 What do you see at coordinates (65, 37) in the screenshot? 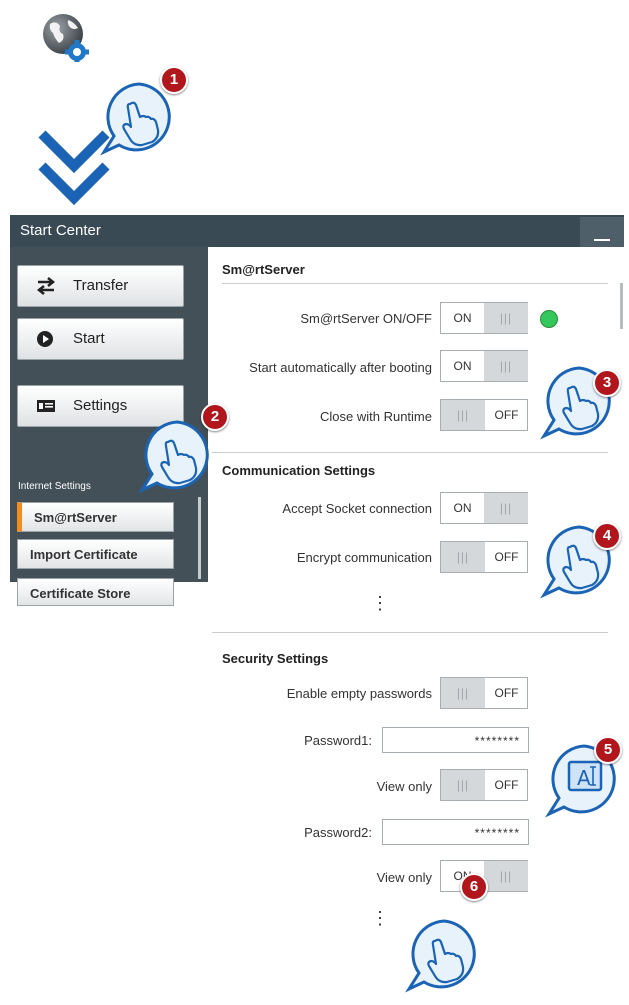
I see `globe-settings-icon` at bounding box center [65, 37].